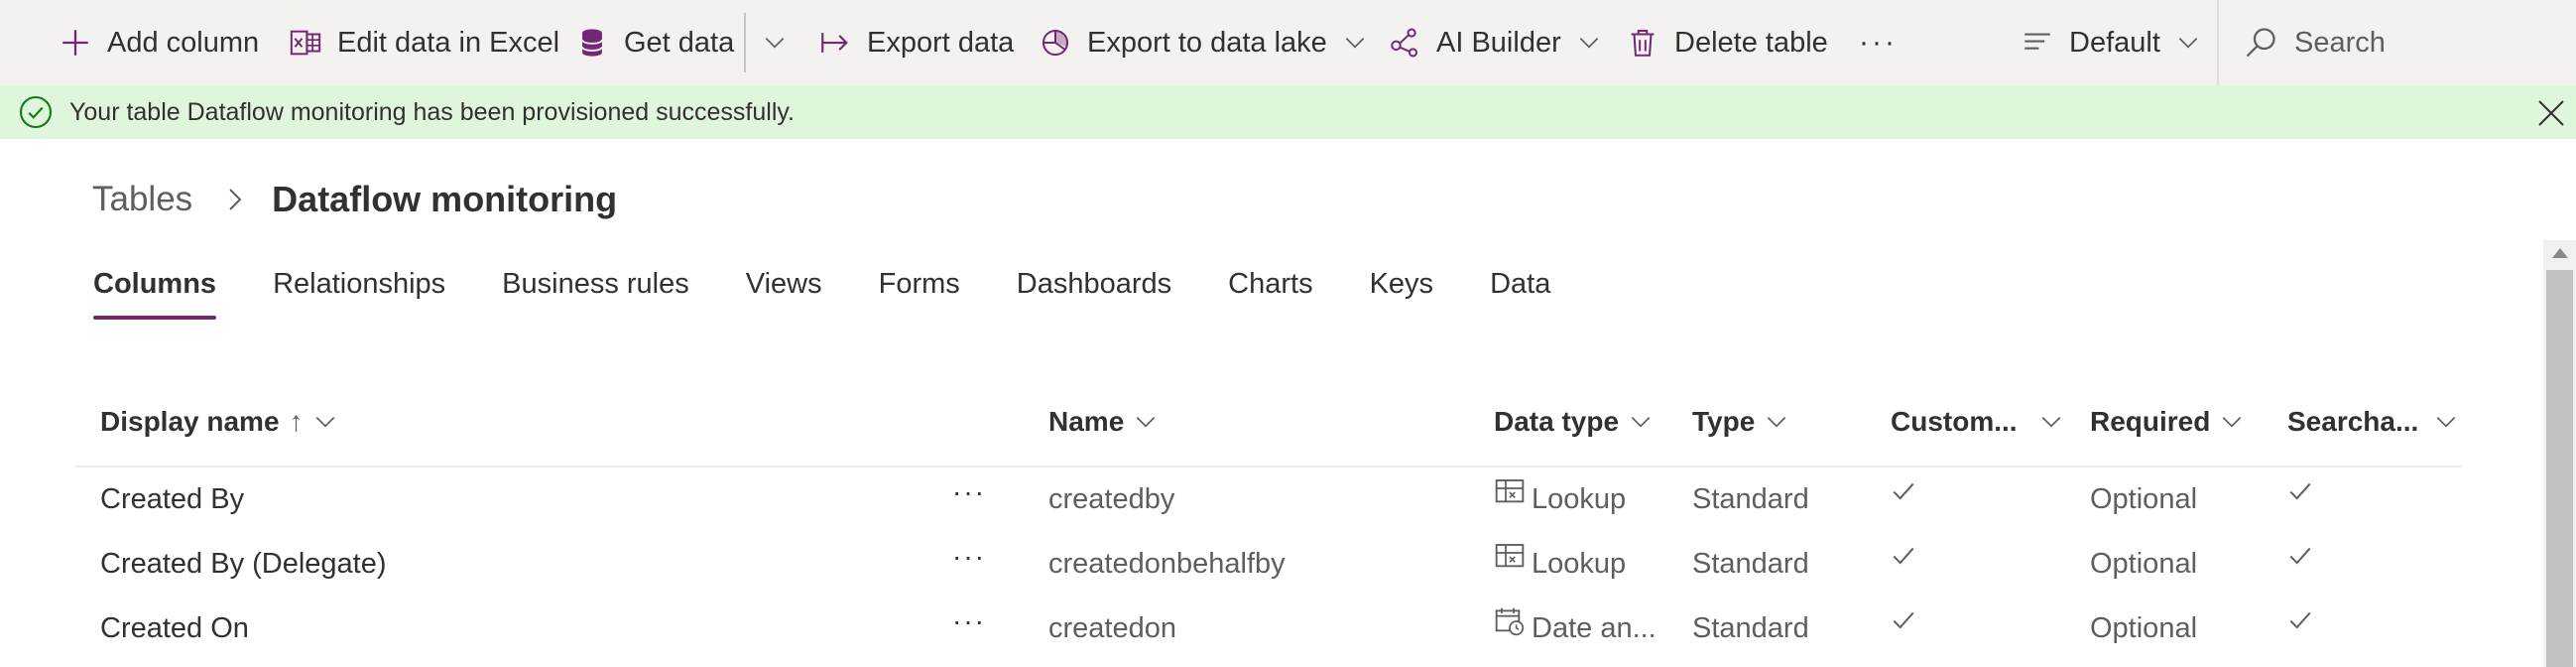 The height and width of the screenshot is (667, 2576). I want to click on tab-data: Data, so click(1520, 288).